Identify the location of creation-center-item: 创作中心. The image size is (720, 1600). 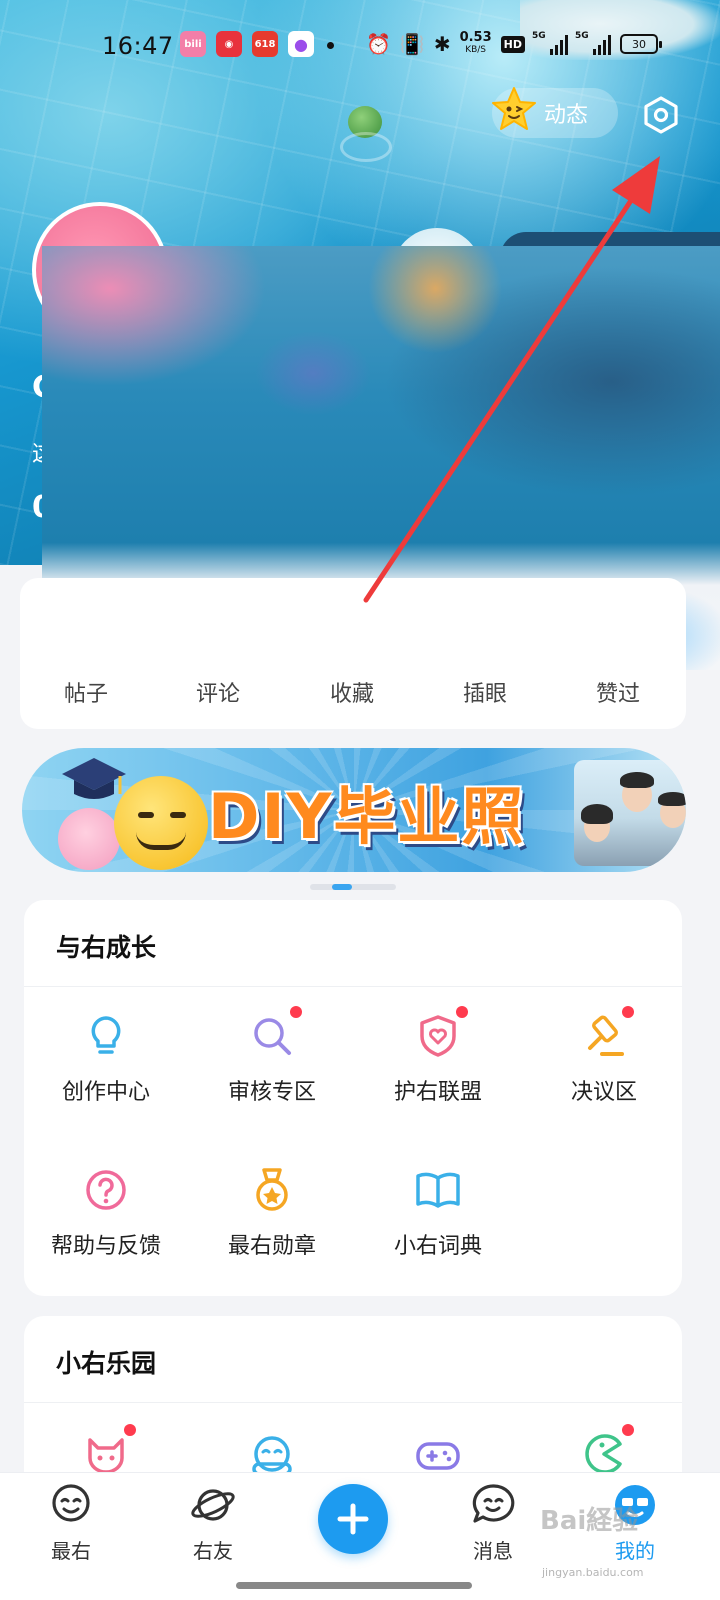
(106, 1067).